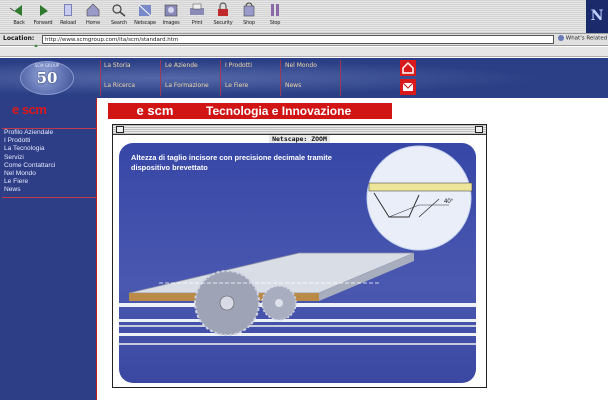  What do you see at coordinates (49, 190) in the screenshot?
I see `sidebar-item-news: News` at bounding box center [49, 190].